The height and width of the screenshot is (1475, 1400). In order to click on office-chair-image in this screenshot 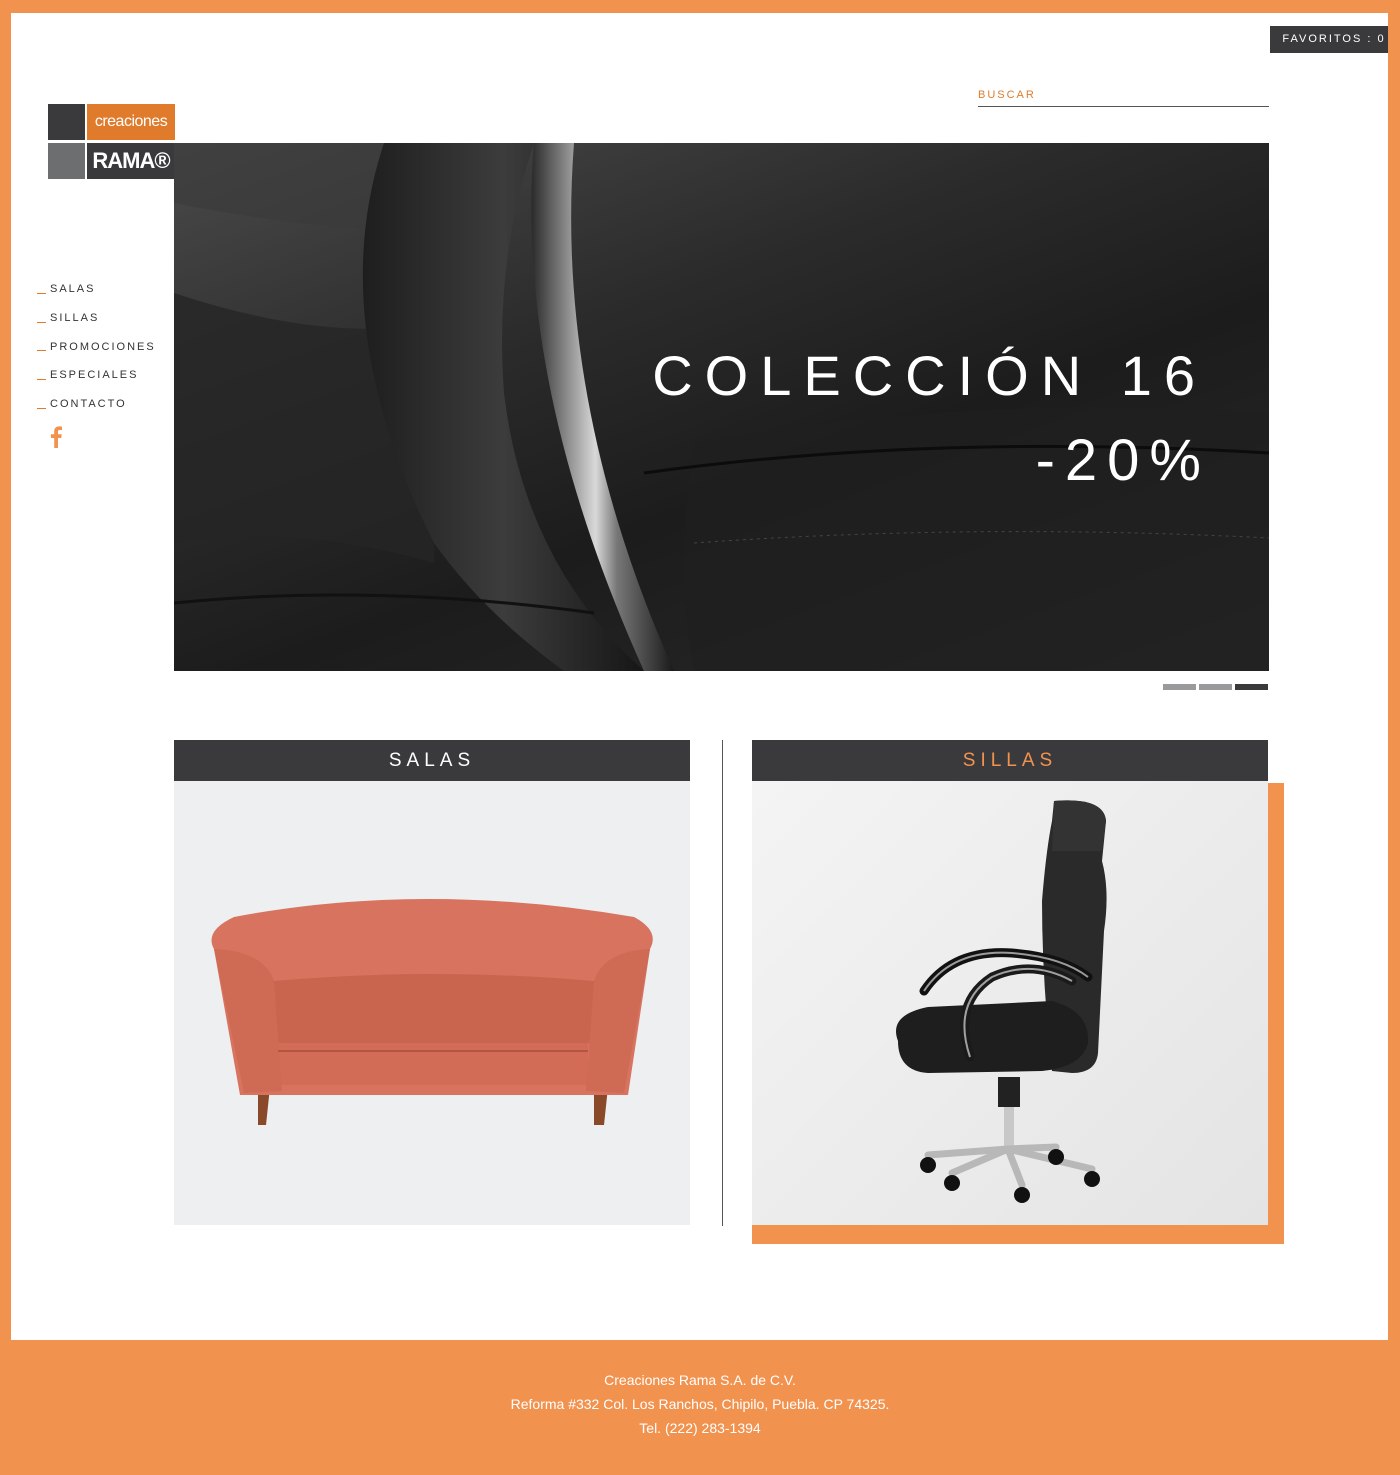, I will do `click(1010, 1003)`.